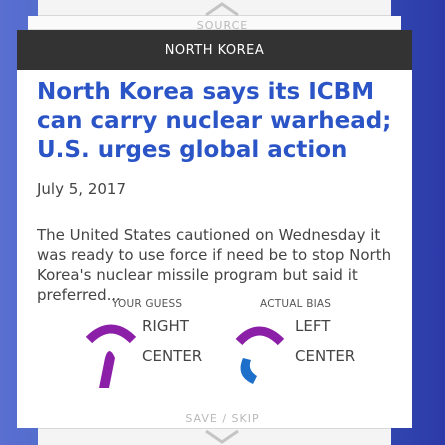  What do you see at coordinates (296, 304) in the screenshot?
I see `actual-bias-label: ACTUAL BIAS` at bounding box center [296, 304].